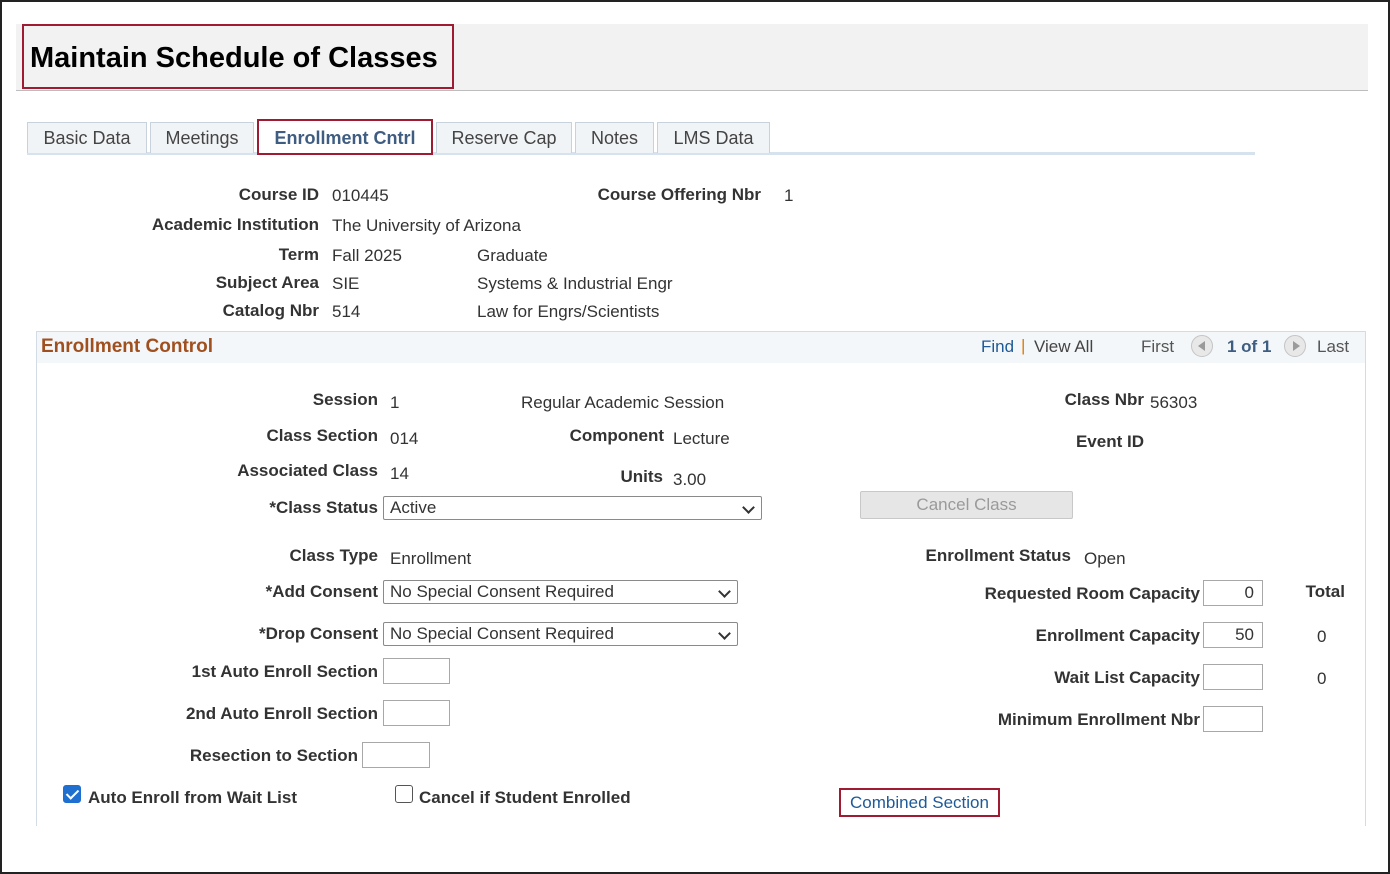 This screenshot has height=874, width=1390. Describe the element at coordinates (701, 438) in the screenshot. I see `component-value: Lecture` at that location.